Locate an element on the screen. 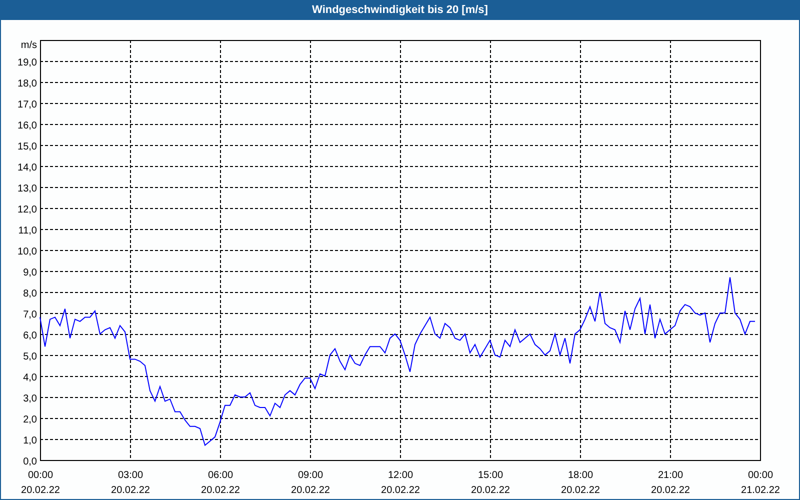  y-tick-label: 12,0 is located at coordinates (27, 210).